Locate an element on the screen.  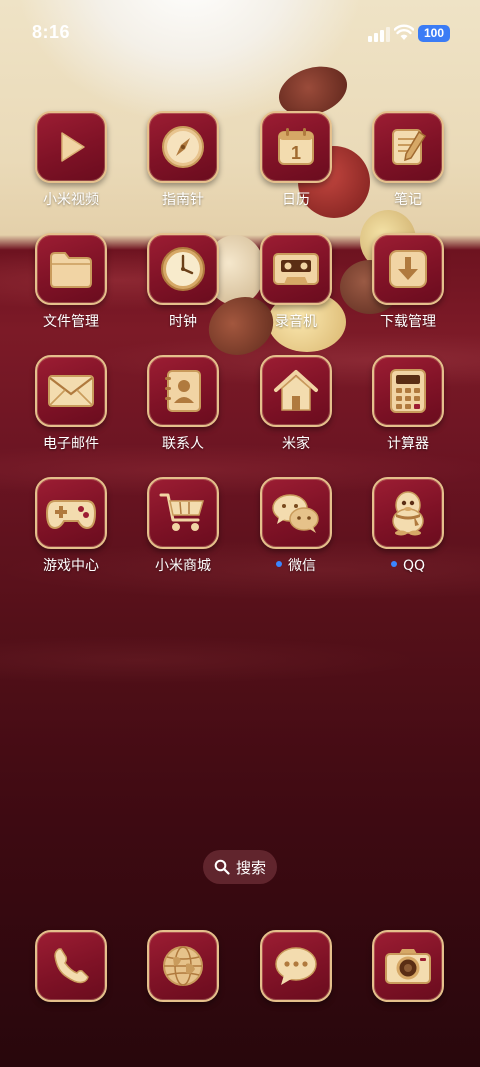
app-file-manager: 文件管理 is located at coordinates (71, 281).